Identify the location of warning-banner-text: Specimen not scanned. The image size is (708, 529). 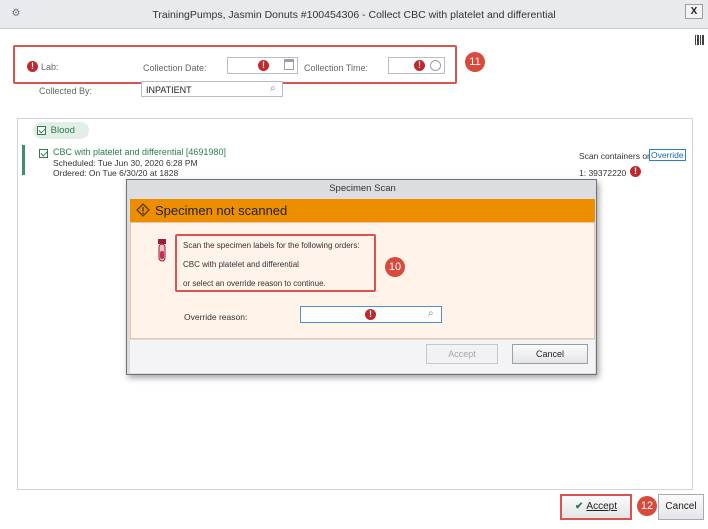
(221, 210).